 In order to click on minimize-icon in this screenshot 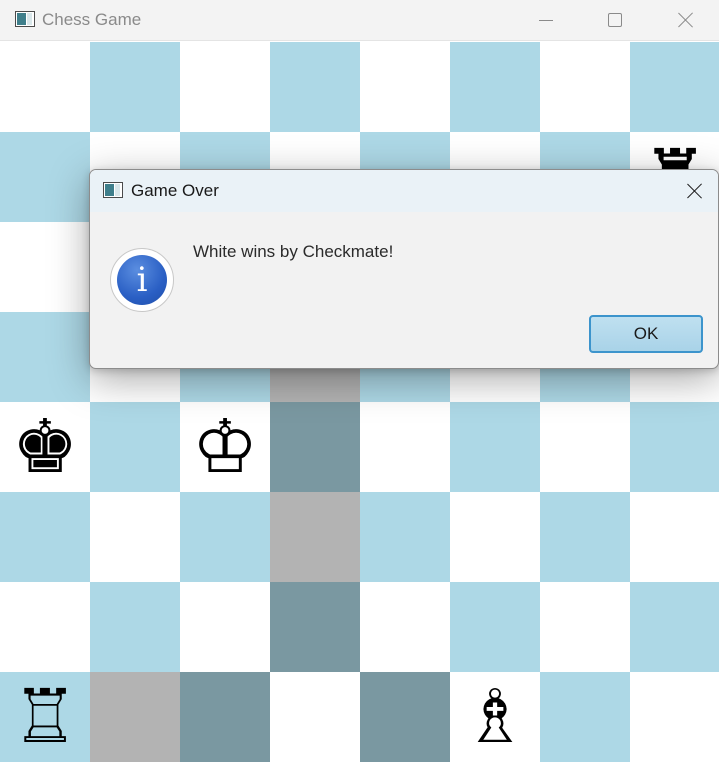, I will do `click(546, 20)`.